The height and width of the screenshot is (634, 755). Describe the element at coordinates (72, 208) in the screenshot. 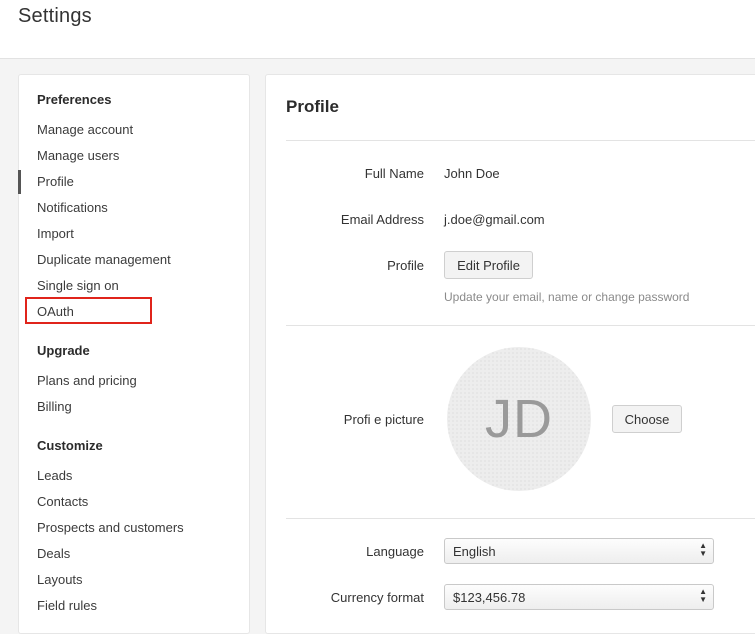

I see `sidebar-item-notifications: Notifications` at that location.